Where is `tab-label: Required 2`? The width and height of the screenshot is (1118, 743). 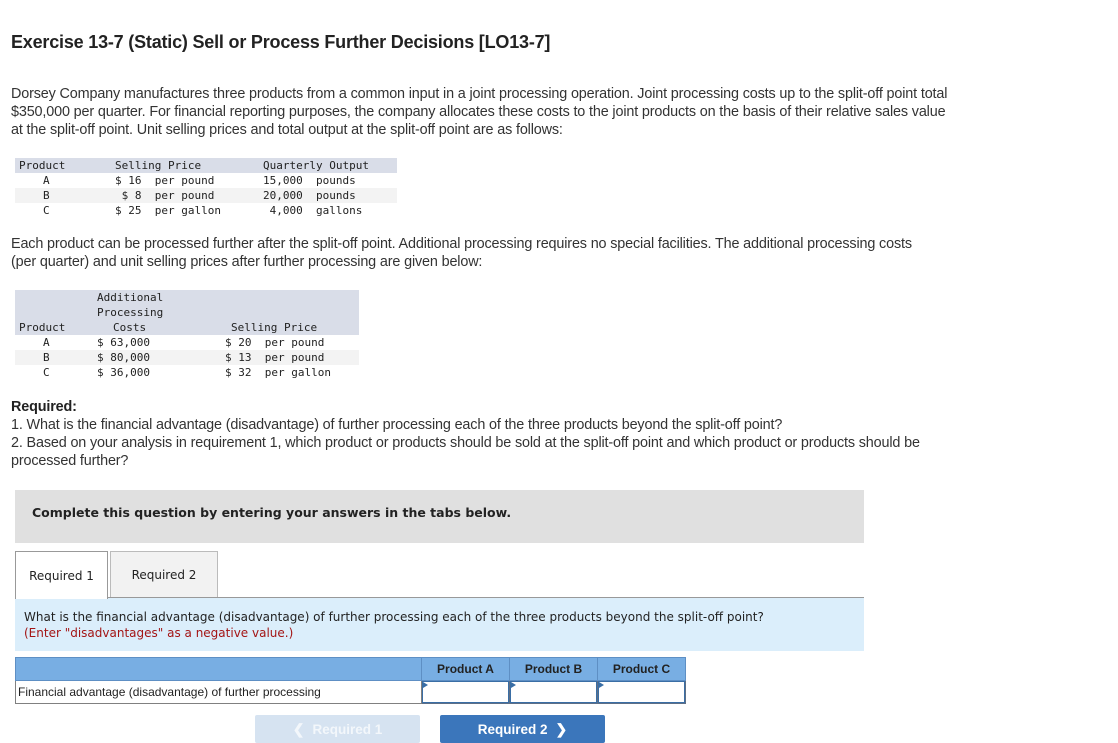
tab-label: Required 2 is located at coordinates (164, 574).